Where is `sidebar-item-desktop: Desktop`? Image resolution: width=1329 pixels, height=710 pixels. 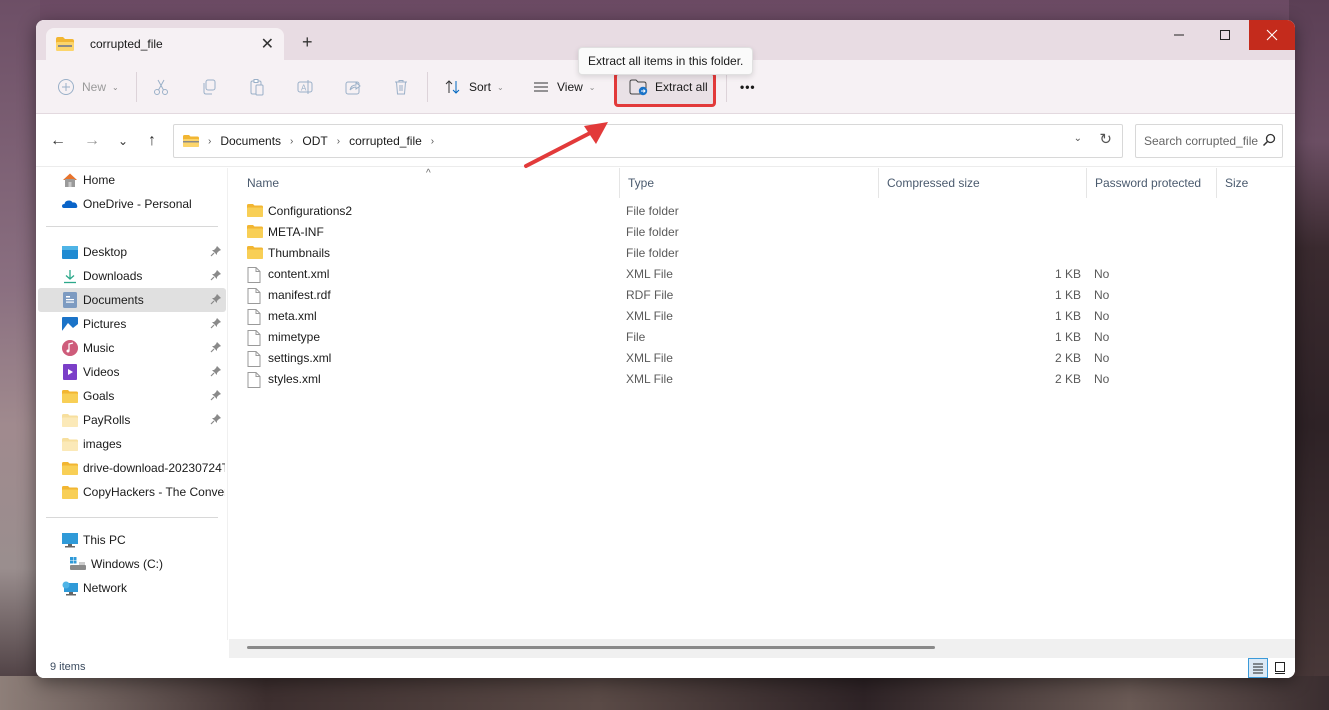 sidebar-item-desktop: Desktop is located at coordinates (132, 252).